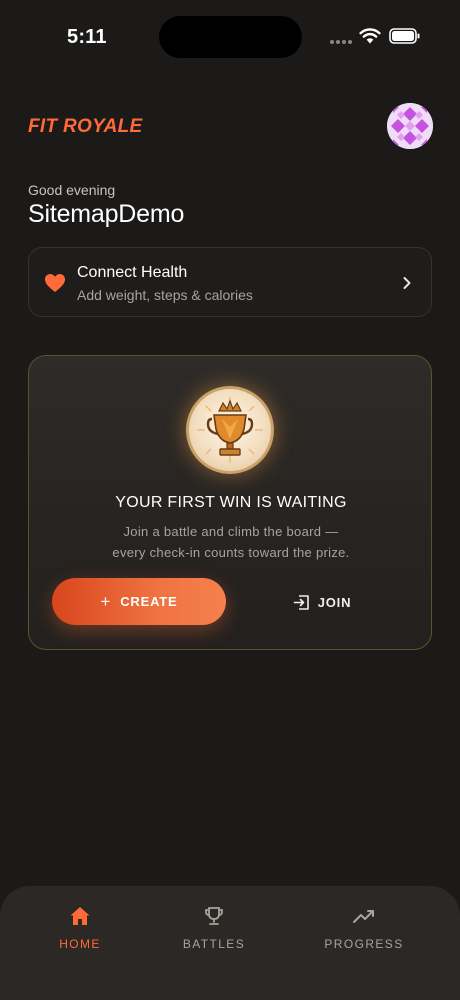 The image size is (460, 1000). What do you see at coordinates (363, 916) in the screenshot?
I see `trend-icon` at bounding box center [363, 916].